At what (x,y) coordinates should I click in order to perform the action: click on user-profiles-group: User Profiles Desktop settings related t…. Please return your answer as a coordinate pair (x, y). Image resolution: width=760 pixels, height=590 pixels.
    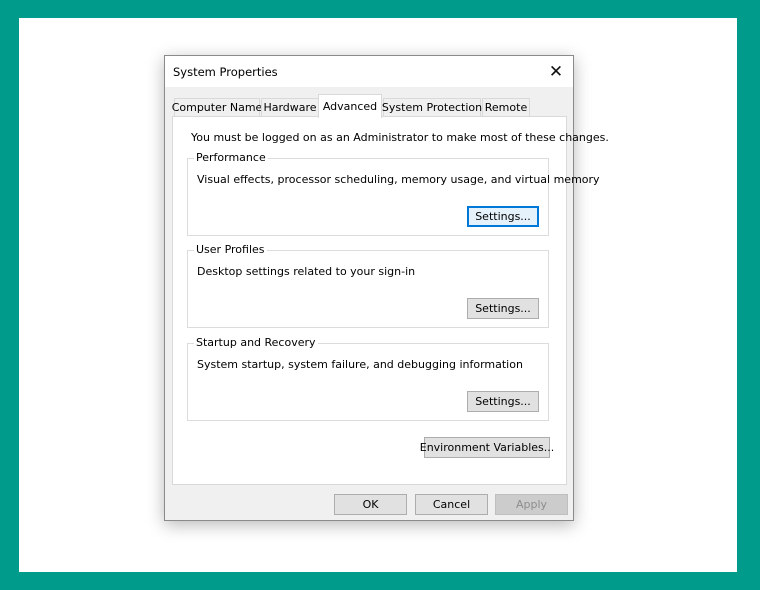
    Looking at the image, I should click on (368, 285).